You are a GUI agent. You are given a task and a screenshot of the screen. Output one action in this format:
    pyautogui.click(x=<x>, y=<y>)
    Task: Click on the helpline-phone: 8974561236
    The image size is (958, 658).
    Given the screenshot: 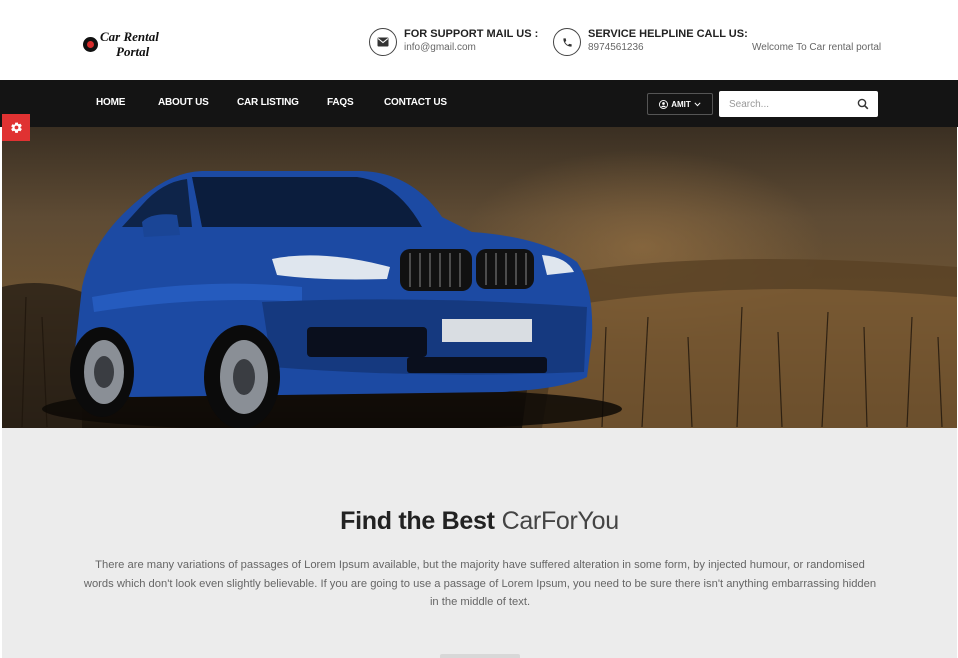 What is the action you would take?
    pyautogui.click(x=616, y=47)
    